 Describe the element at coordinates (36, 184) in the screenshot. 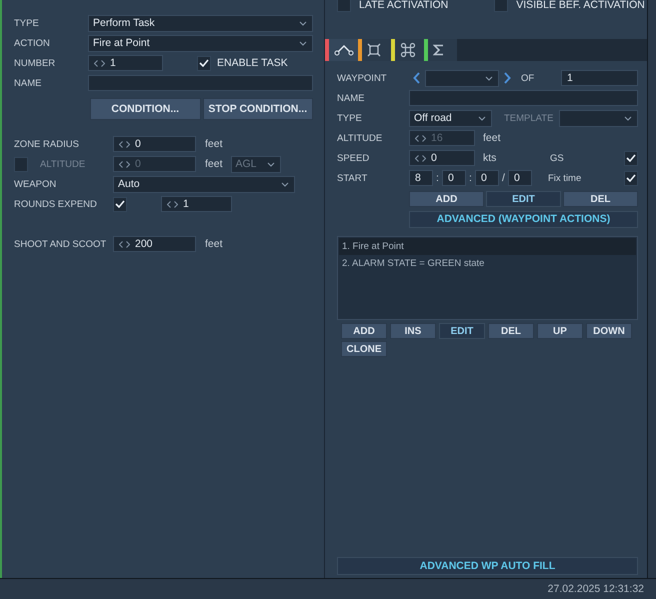

I see `field-label: WEAPON` at that location.